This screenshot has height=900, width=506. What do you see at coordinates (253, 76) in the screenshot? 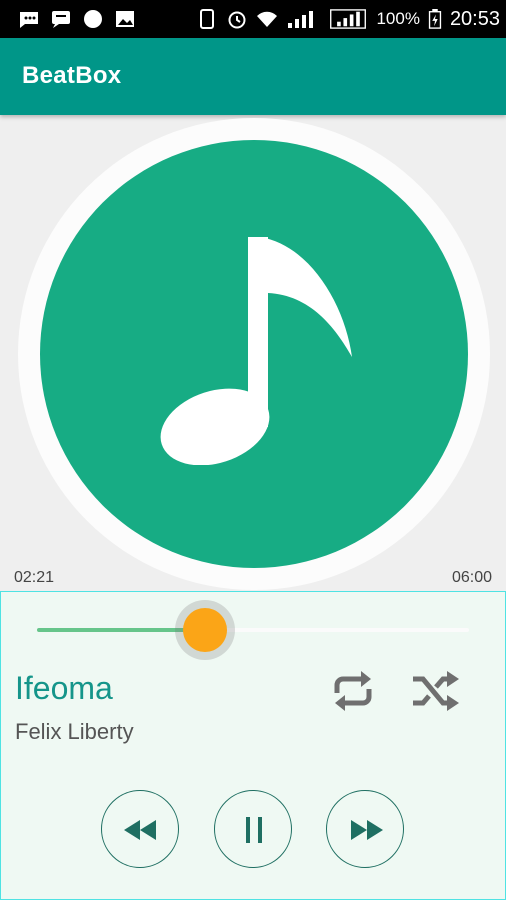
I see `app-bar: BeatBox` at bounding box center [253, 76].